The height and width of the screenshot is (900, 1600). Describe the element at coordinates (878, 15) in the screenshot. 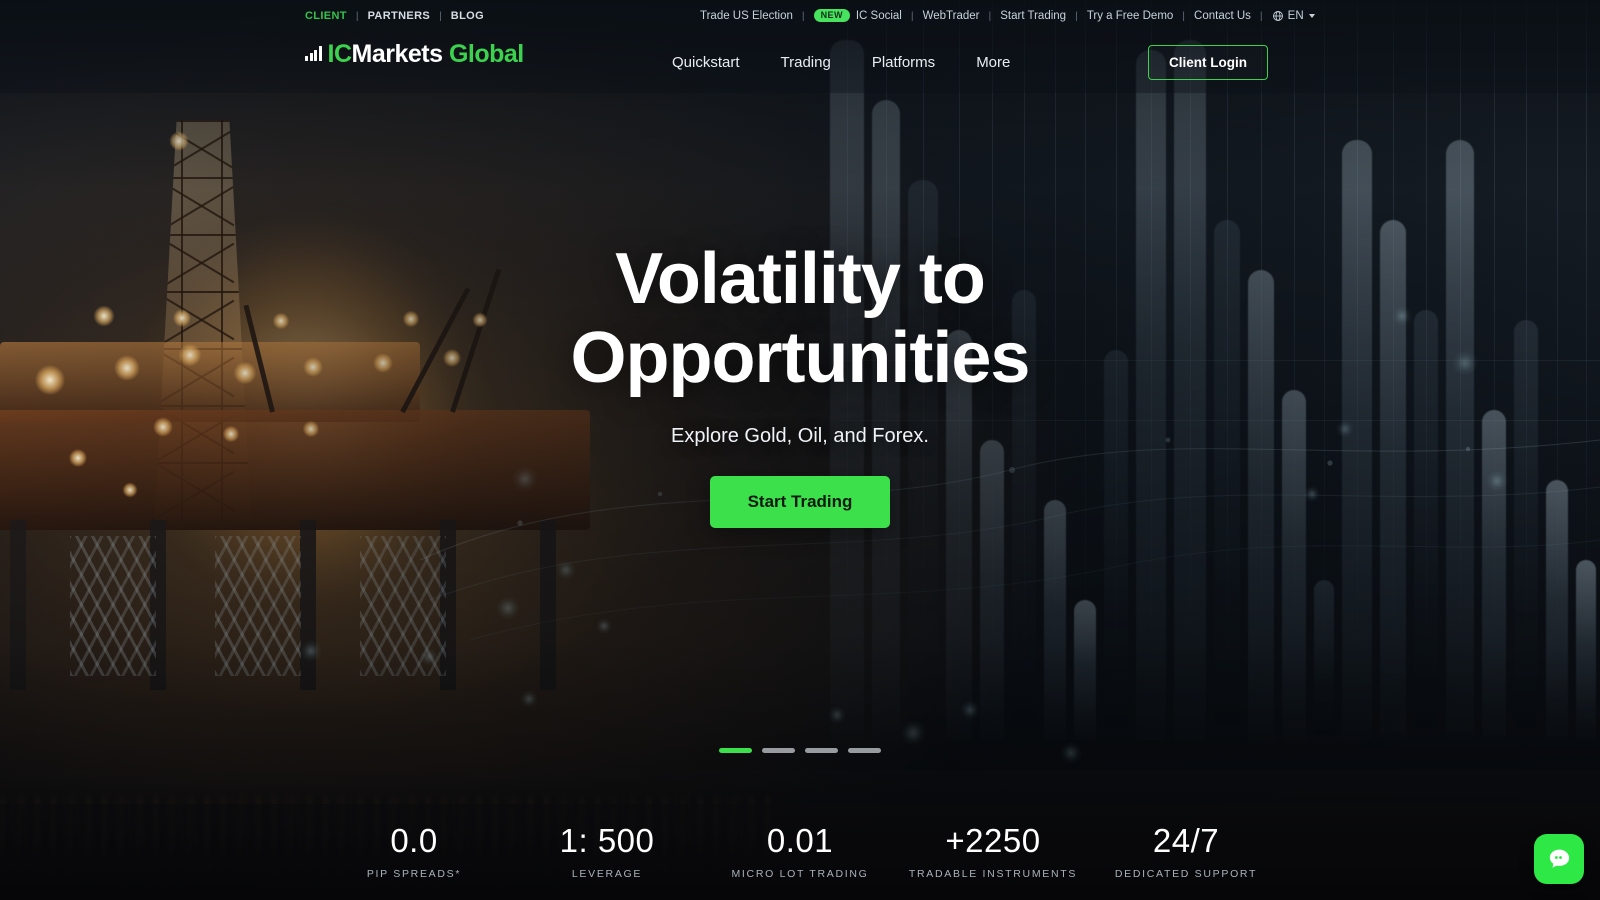

I see `utility-link-label: IC Social` at that location.